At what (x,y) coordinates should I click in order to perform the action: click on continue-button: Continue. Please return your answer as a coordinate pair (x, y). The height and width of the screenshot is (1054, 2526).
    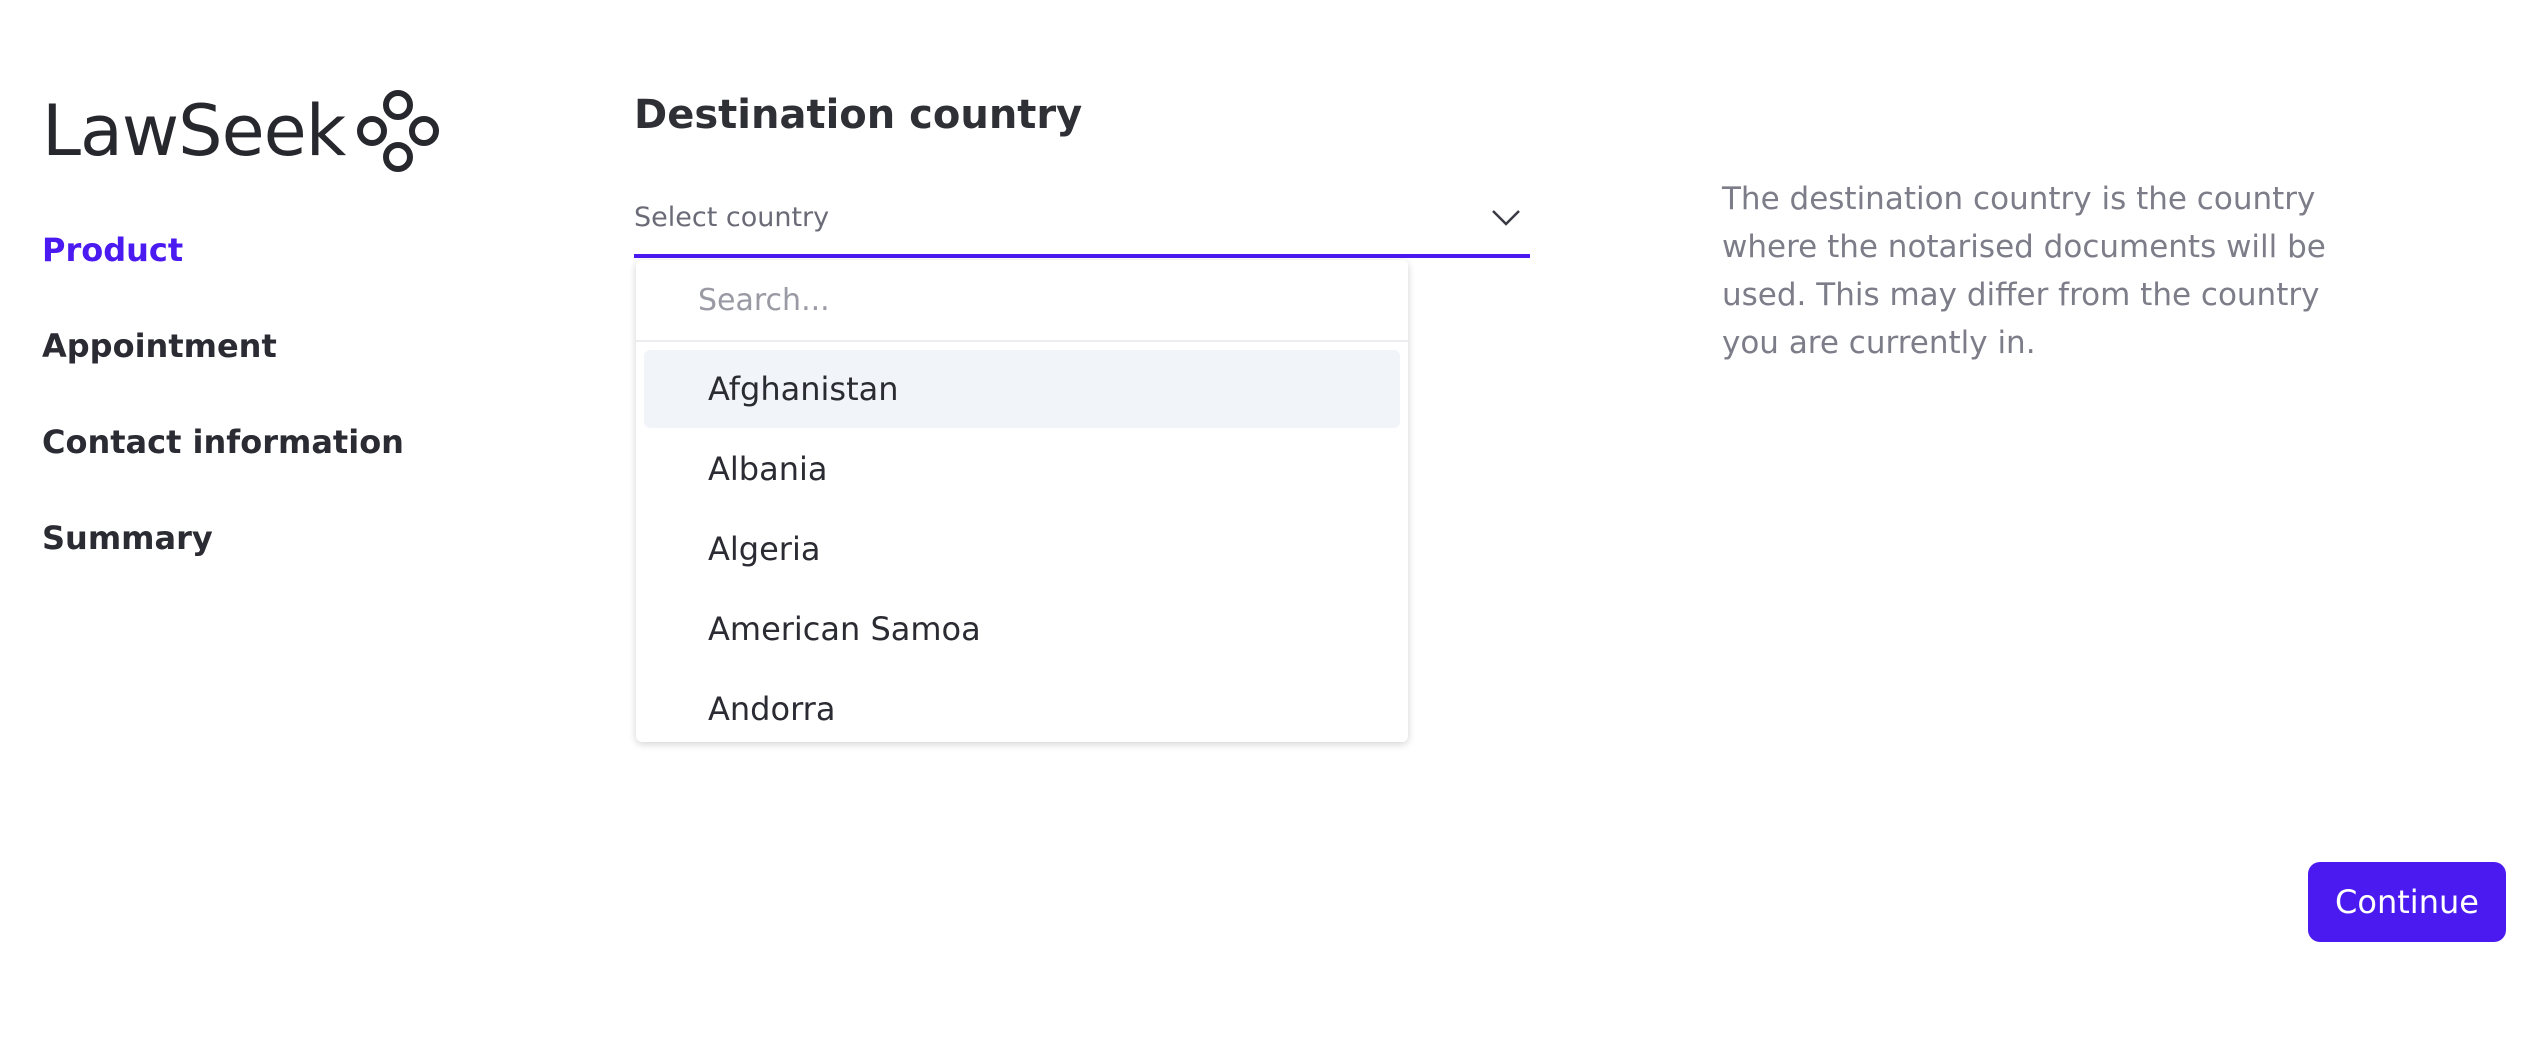
    Looking at the image, I should click on (2407, 902).